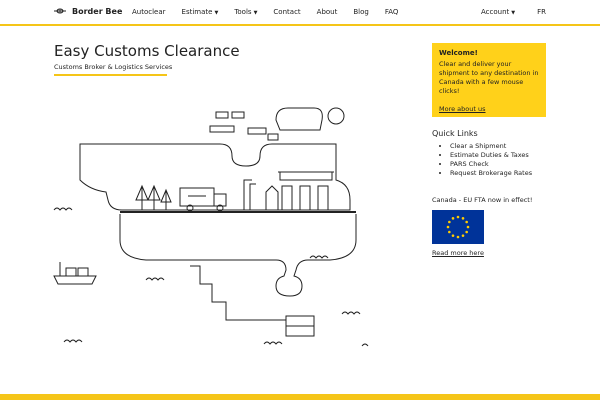  Describe the element at coordinates (272, 197) in the screenshot. I see `house-icon` at that location.